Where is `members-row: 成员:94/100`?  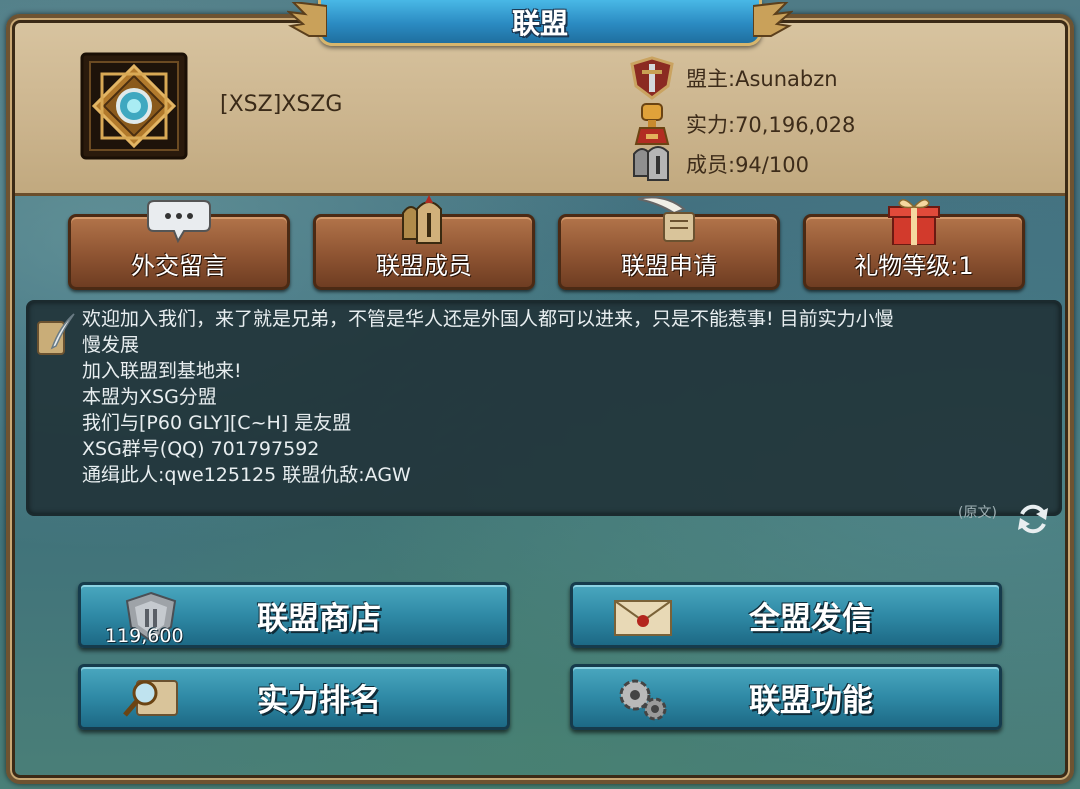 members-row: 成员:94/100 is located at coordinates (718, 164).